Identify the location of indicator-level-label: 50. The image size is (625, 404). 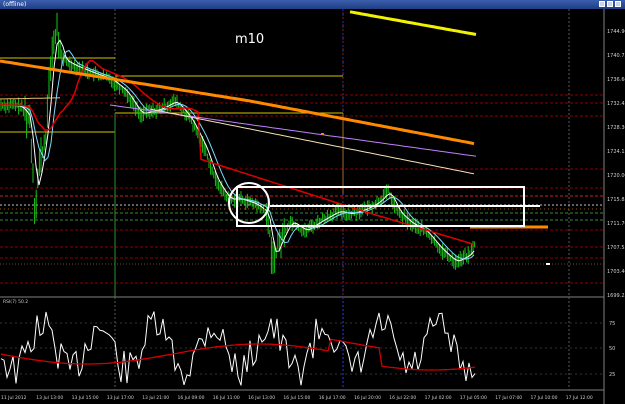
(612, 349).